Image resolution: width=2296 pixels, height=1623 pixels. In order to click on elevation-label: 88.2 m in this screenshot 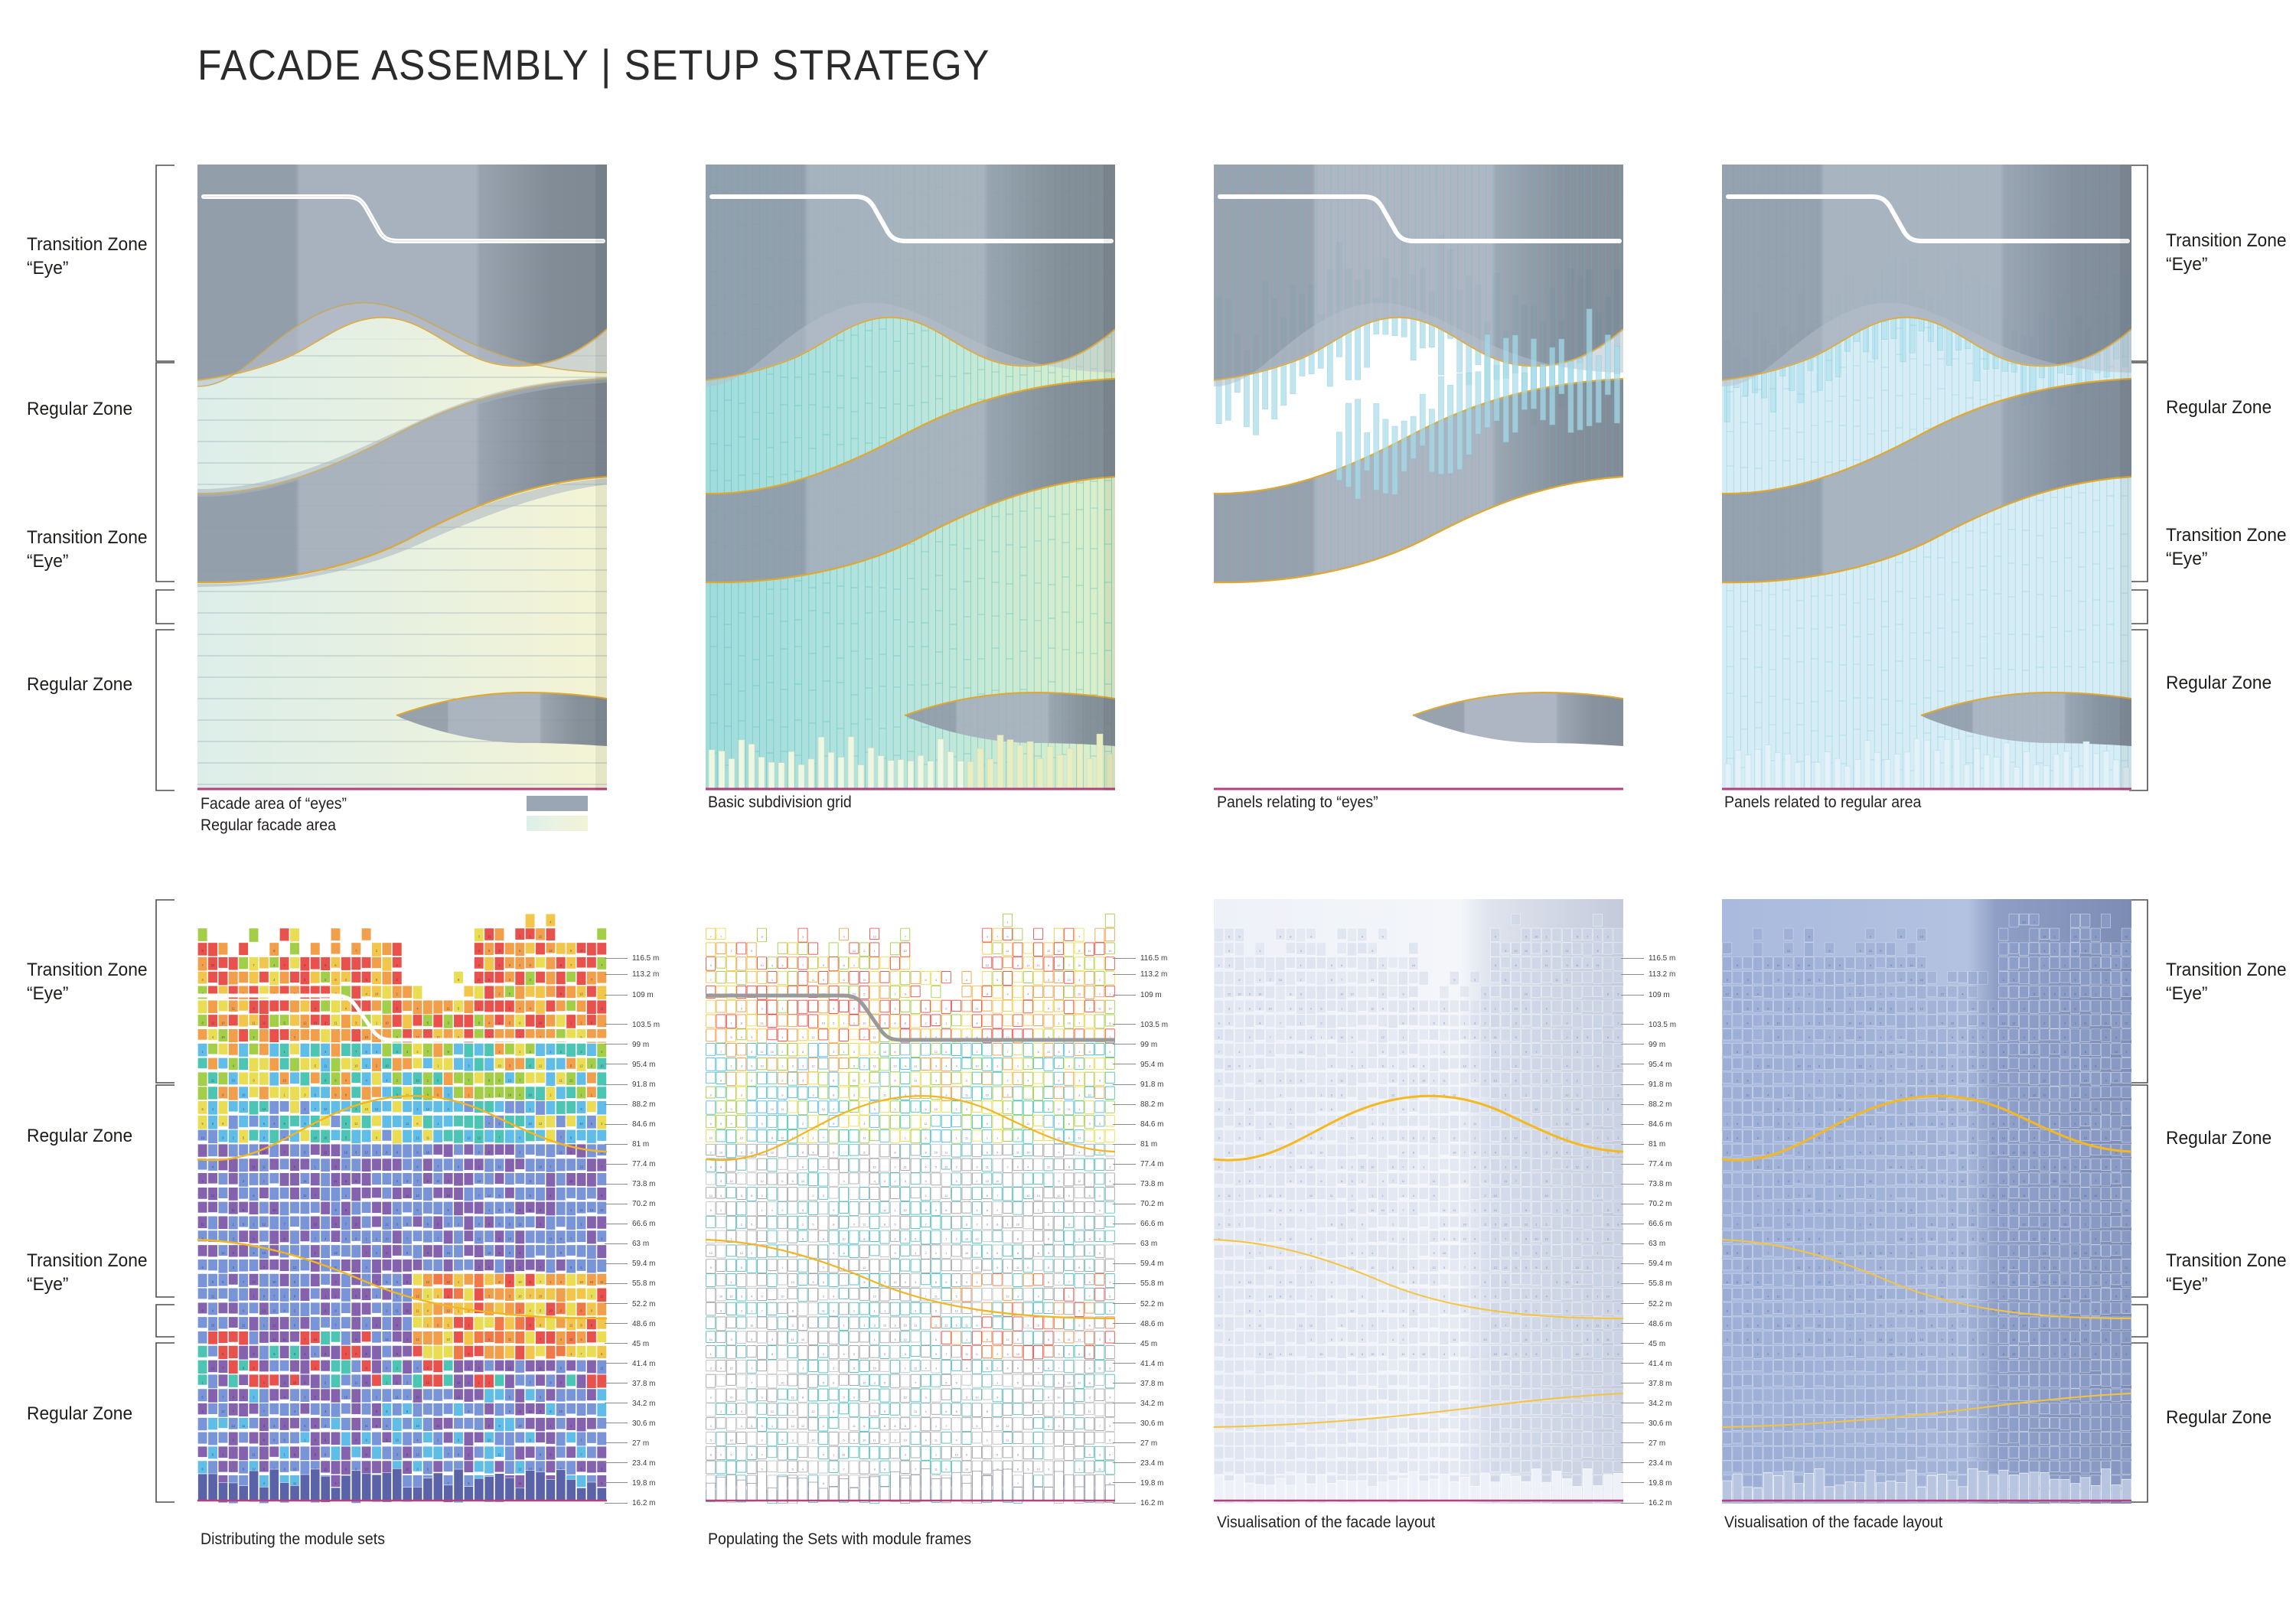, I will do `click(644, 1105)`.